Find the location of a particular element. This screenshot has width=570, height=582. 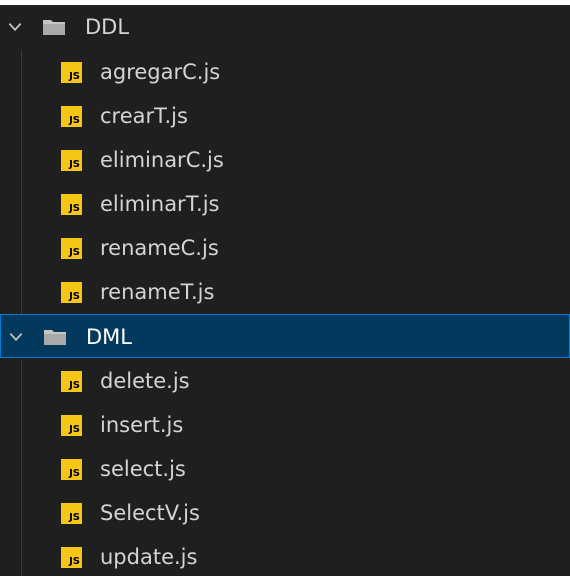

folder-label: DDL is located at coordinates (107, 27).